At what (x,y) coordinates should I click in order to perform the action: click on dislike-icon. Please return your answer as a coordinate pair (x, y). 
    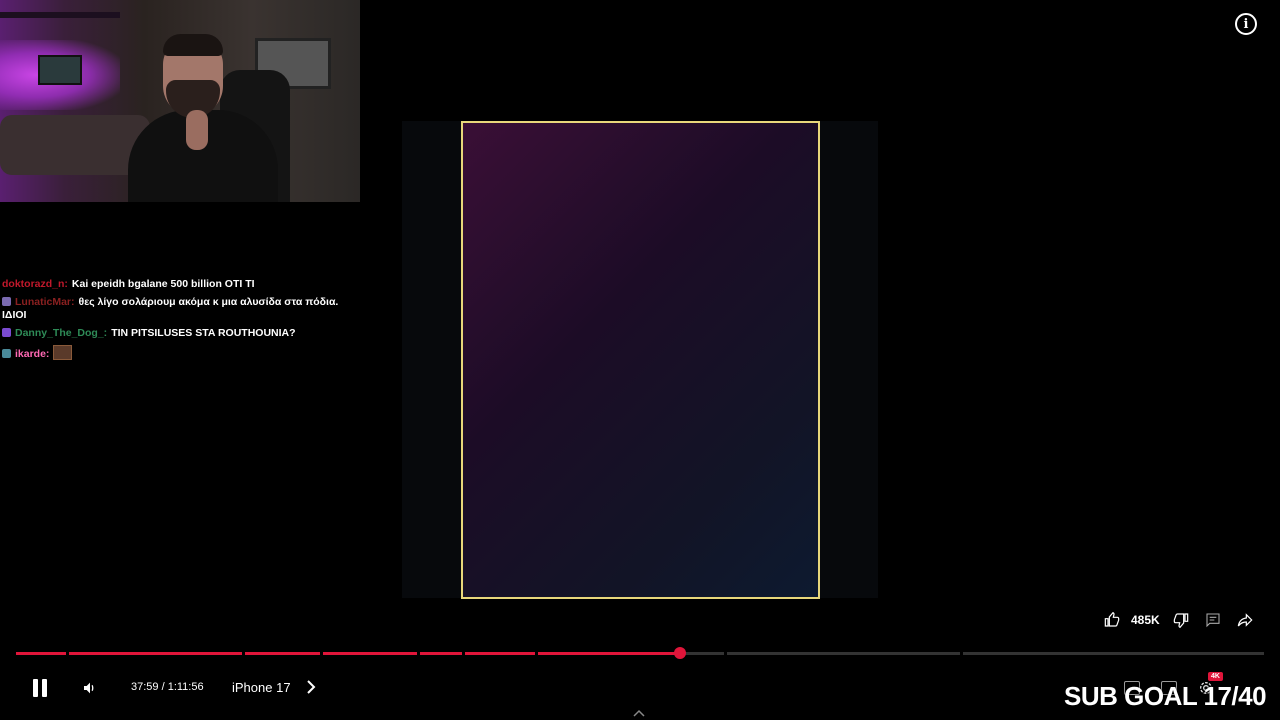
    Looking at the image, I should click on (1181, 620).